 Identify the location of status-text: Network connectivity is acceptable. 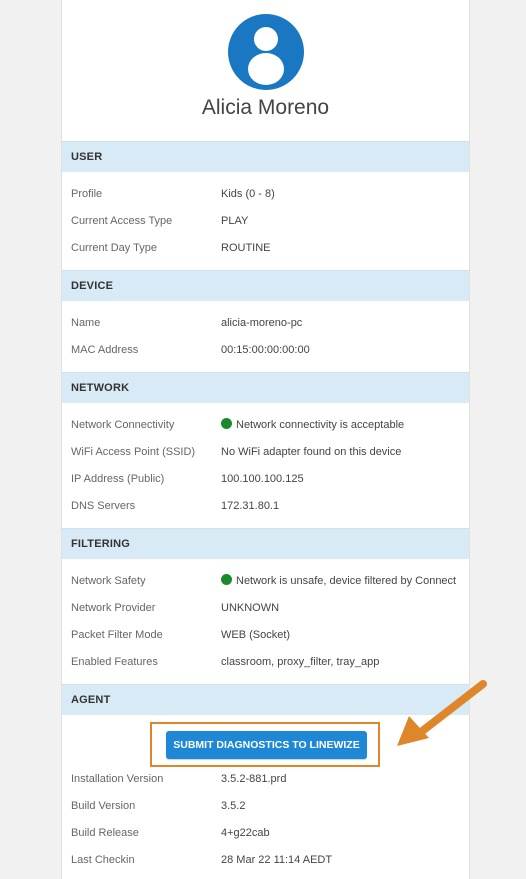
(320, 425).